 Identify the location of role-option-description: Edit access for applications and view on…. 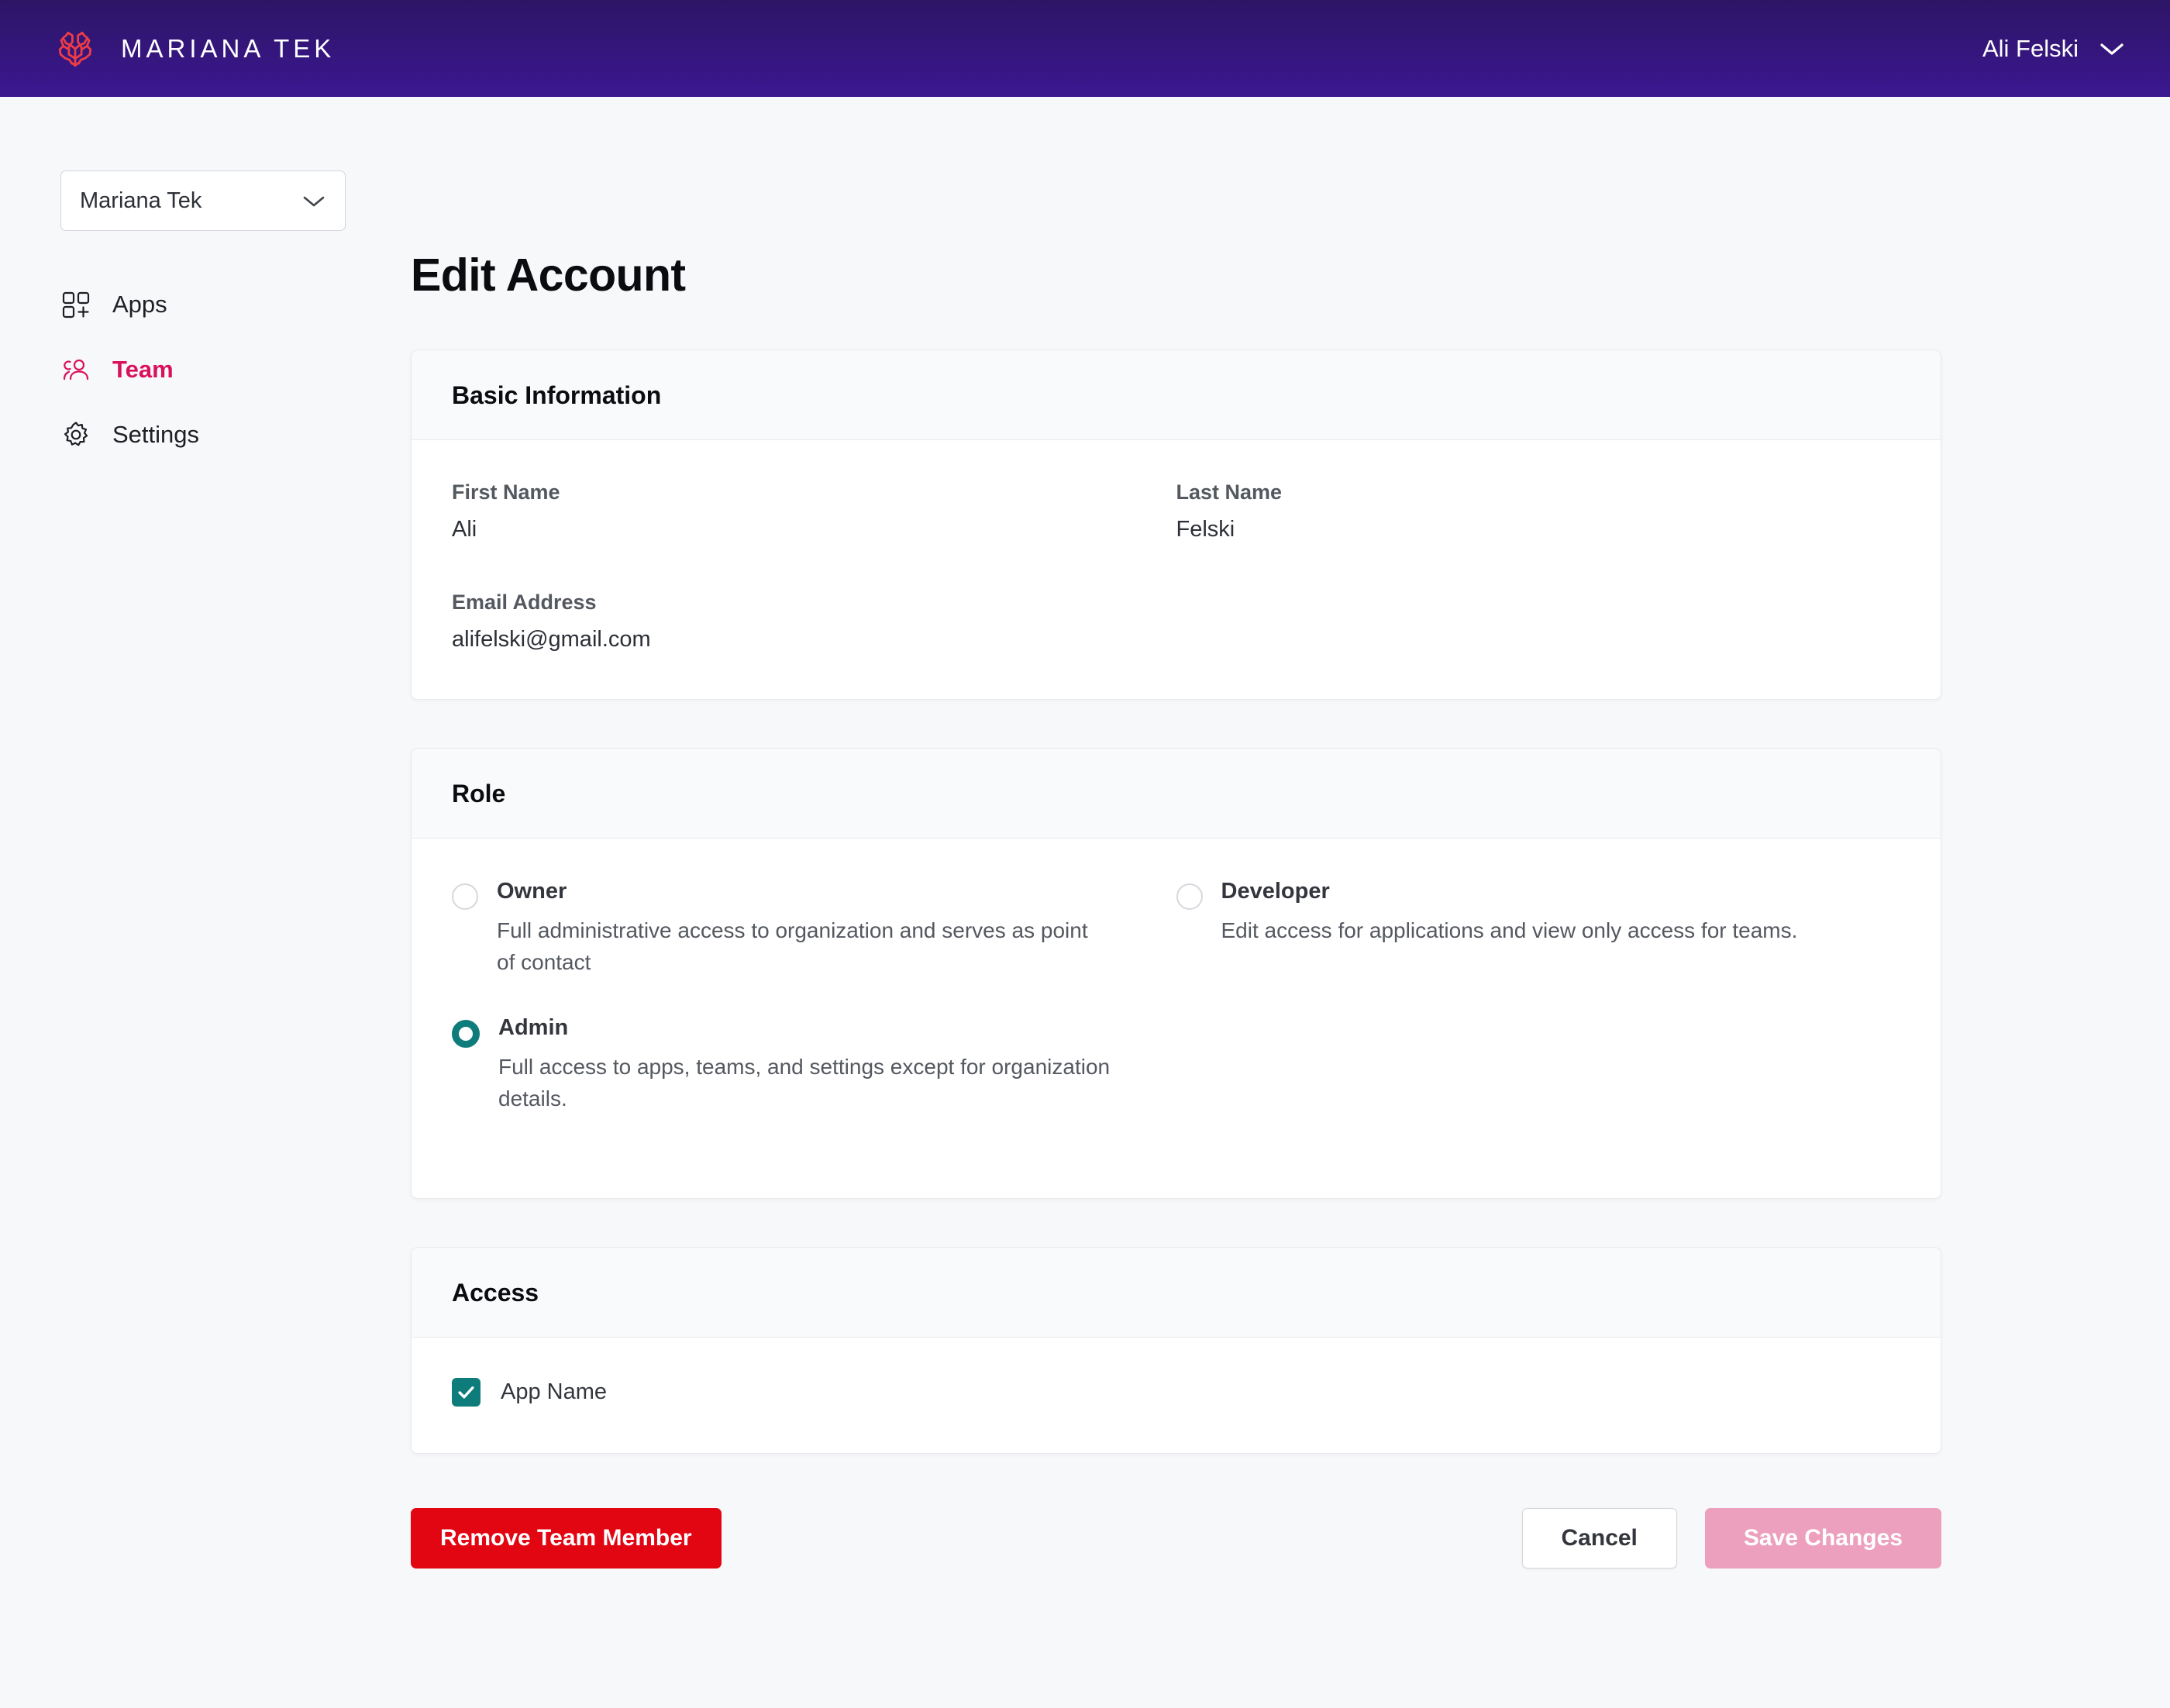
(1509, 930).